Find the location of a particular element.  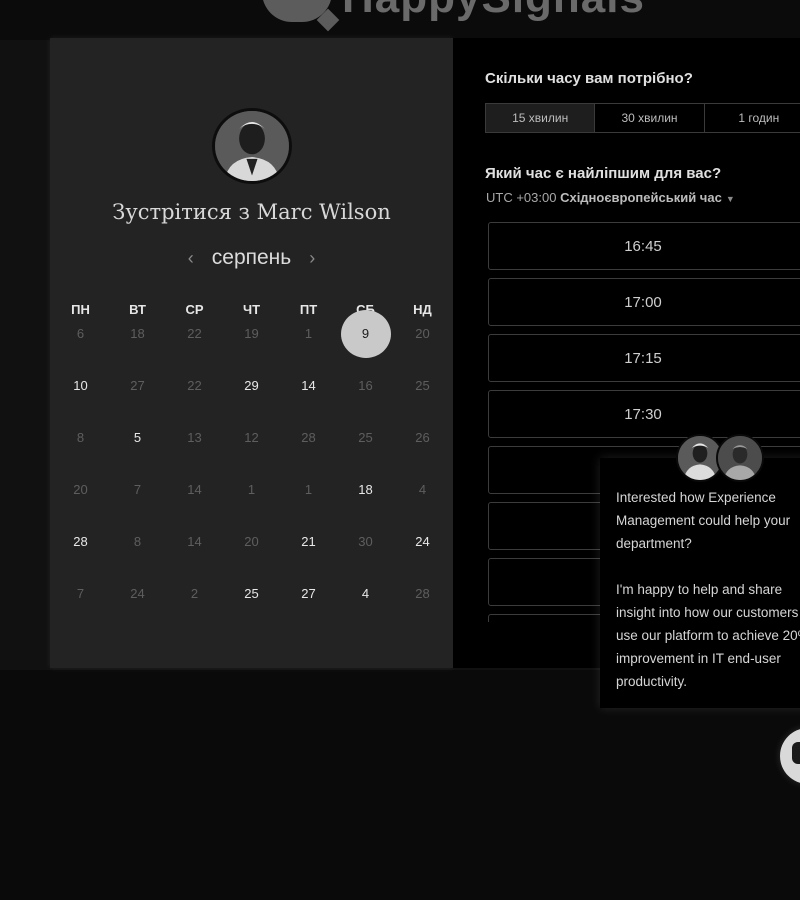

calendar-day-number: 10 is located at coordinates (80, 385).